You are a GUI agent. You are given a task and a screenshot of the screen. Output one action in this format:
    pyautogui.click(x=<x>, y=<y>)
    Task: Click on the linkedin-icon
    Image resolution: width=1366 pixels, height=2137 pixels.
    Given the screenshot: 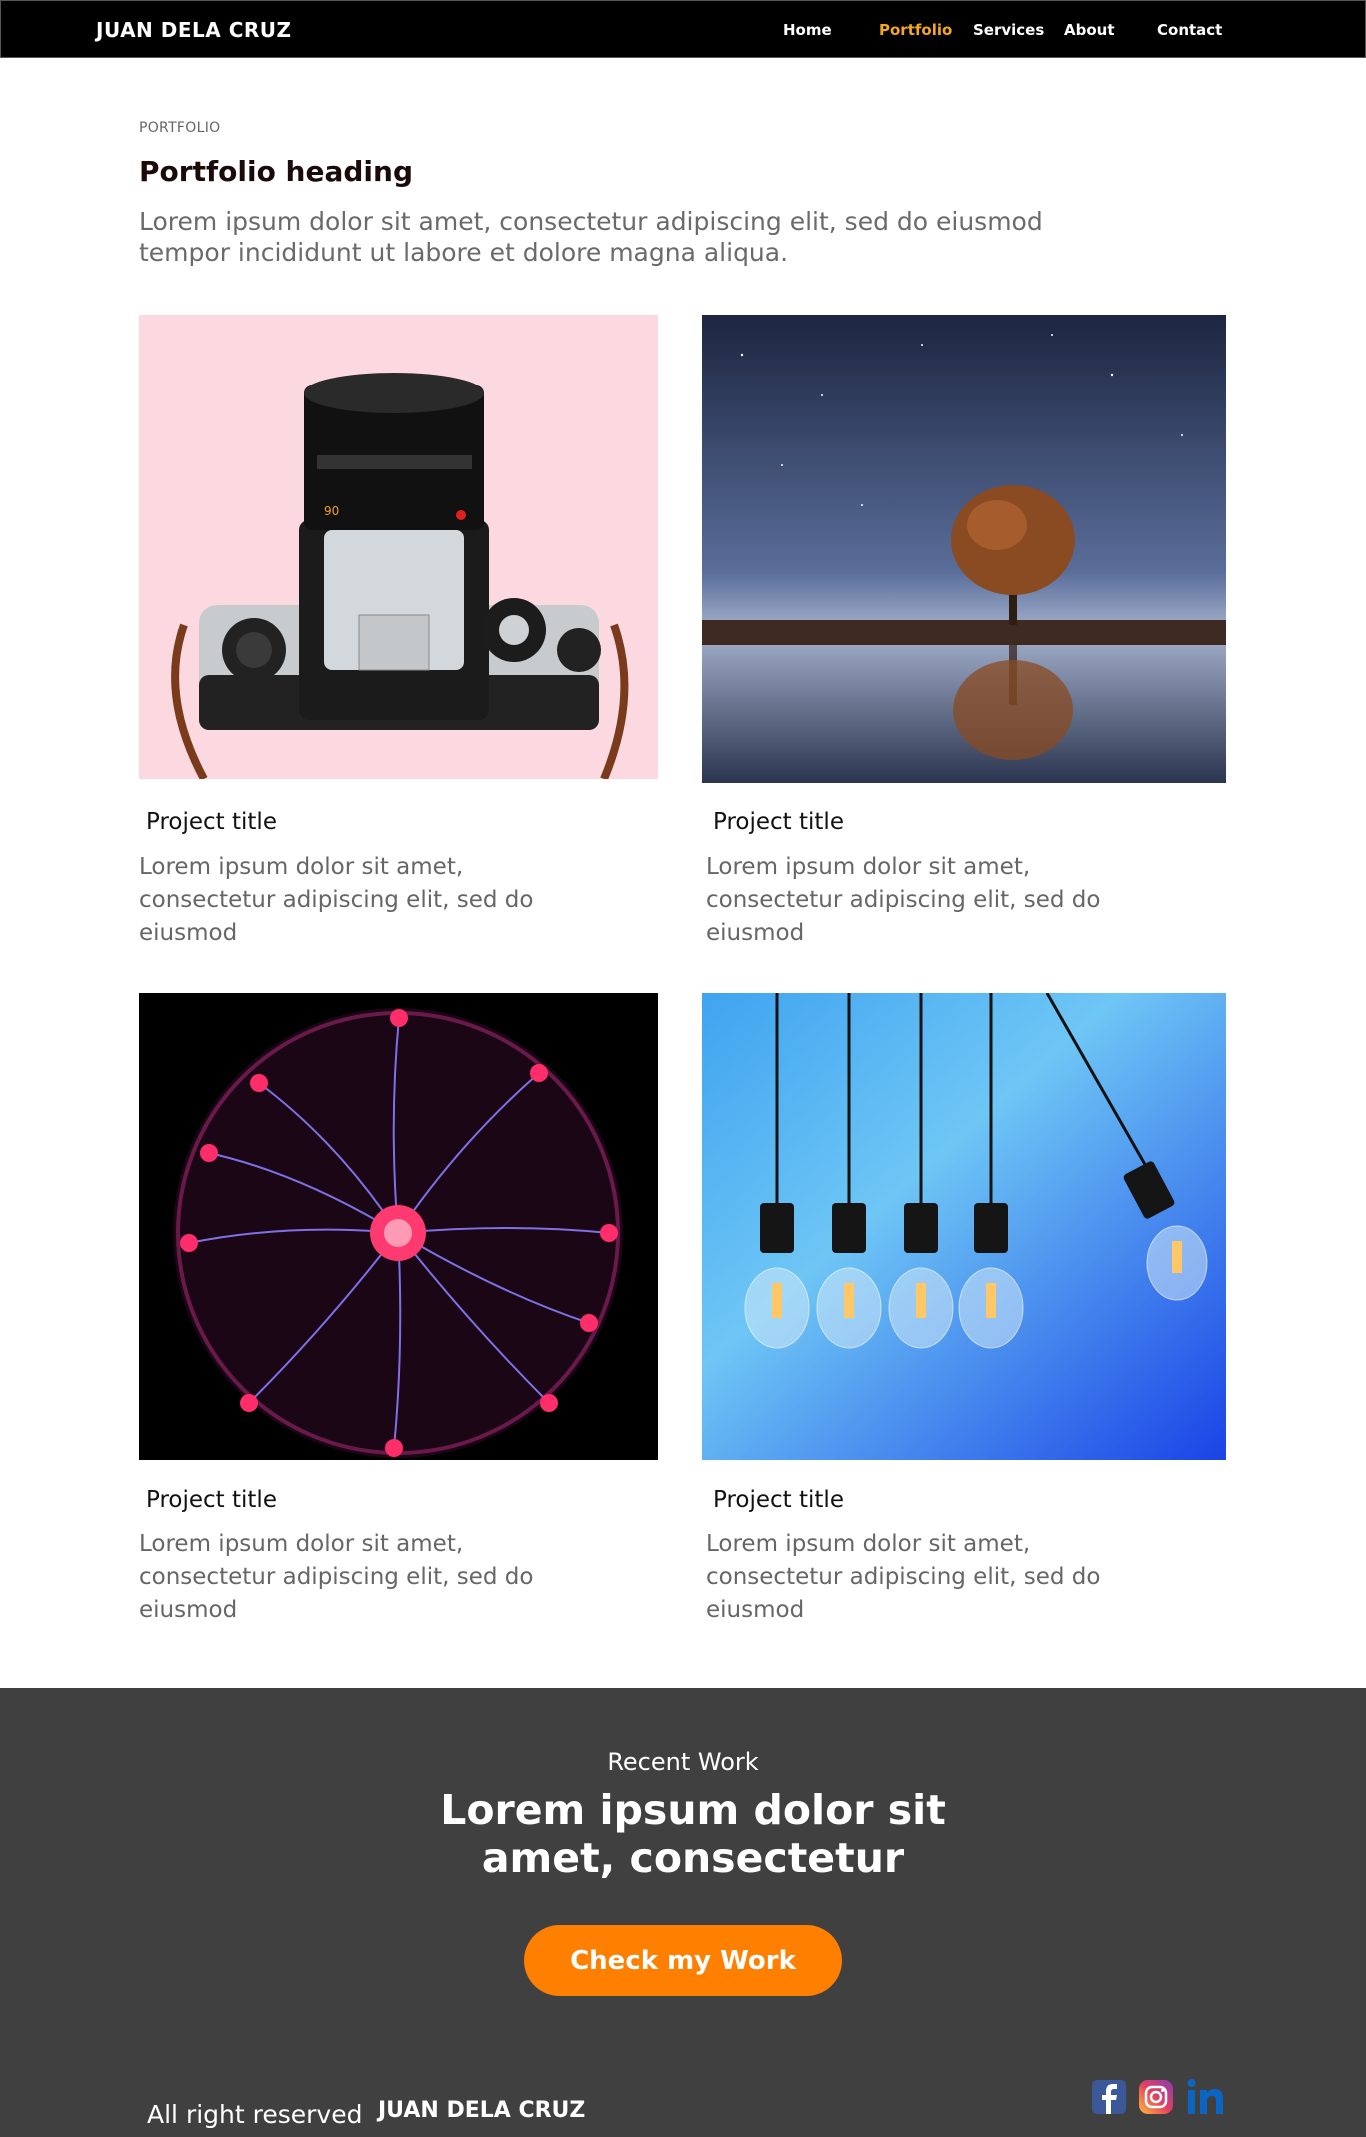 What is the action you would take?
    pyautogui.click(x=1204, y=2097)
    